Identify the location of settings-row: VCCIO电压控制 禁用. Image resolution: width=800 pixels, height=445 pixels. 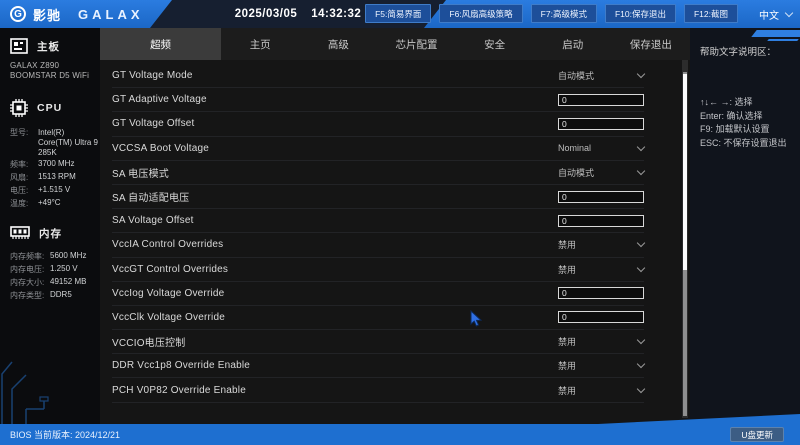
(379, 342).